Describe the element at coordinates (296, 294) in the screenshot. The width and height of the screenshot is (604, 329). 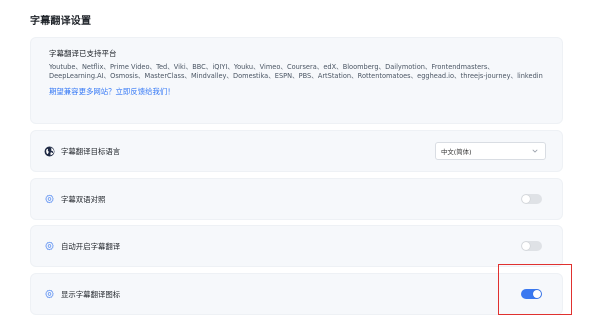
I see `setting-row-show-icon: 显示字幕翻译图标` at that location.